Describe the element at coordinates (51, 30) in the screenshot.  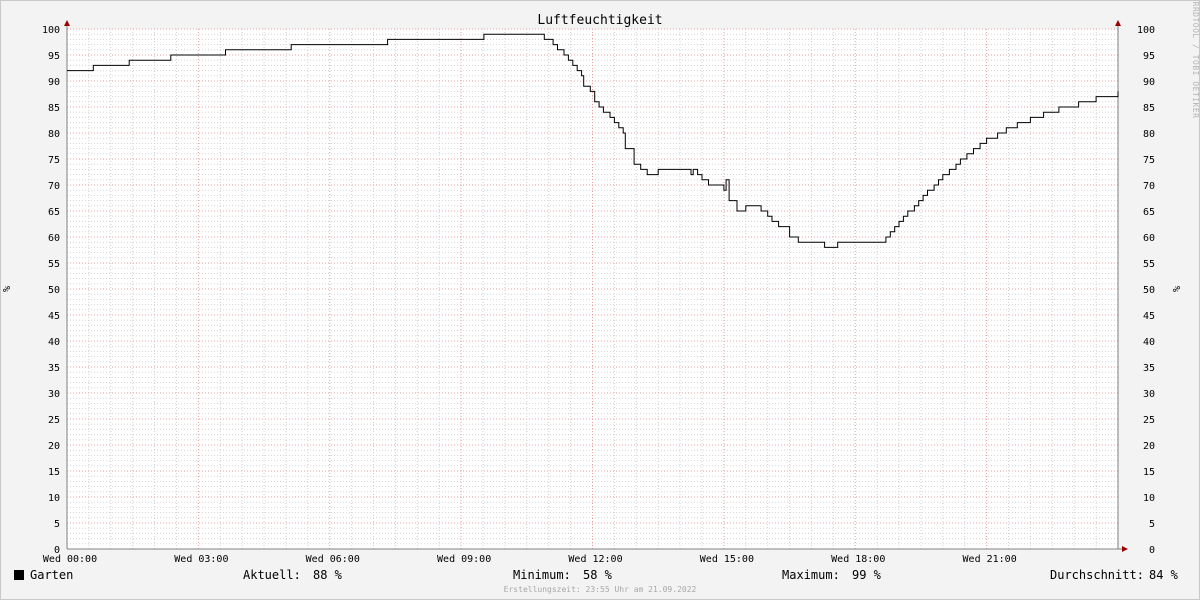
I see `y-tick-label: 100` at that location.